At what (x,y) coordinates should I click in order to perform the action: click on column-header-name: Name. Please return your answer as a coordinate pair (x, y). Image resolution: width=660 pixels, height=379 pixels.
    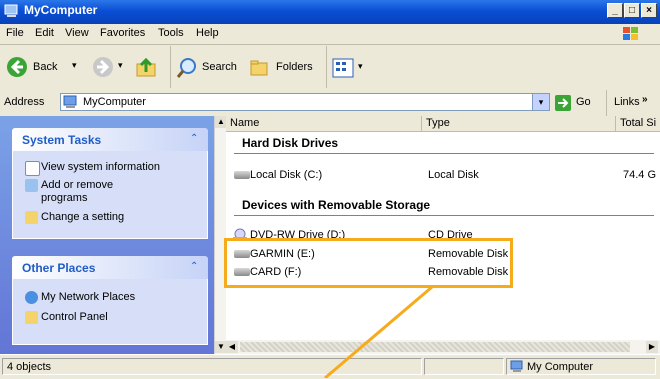
    Looking at the image, I should click on (324, 124).